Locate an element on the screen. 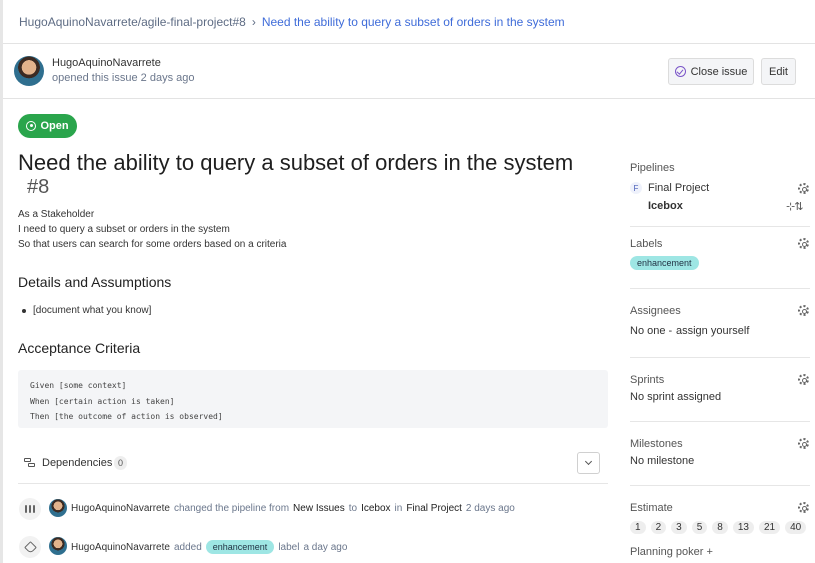  activity-workspace: Final Project is located at coordinates (434, 508).